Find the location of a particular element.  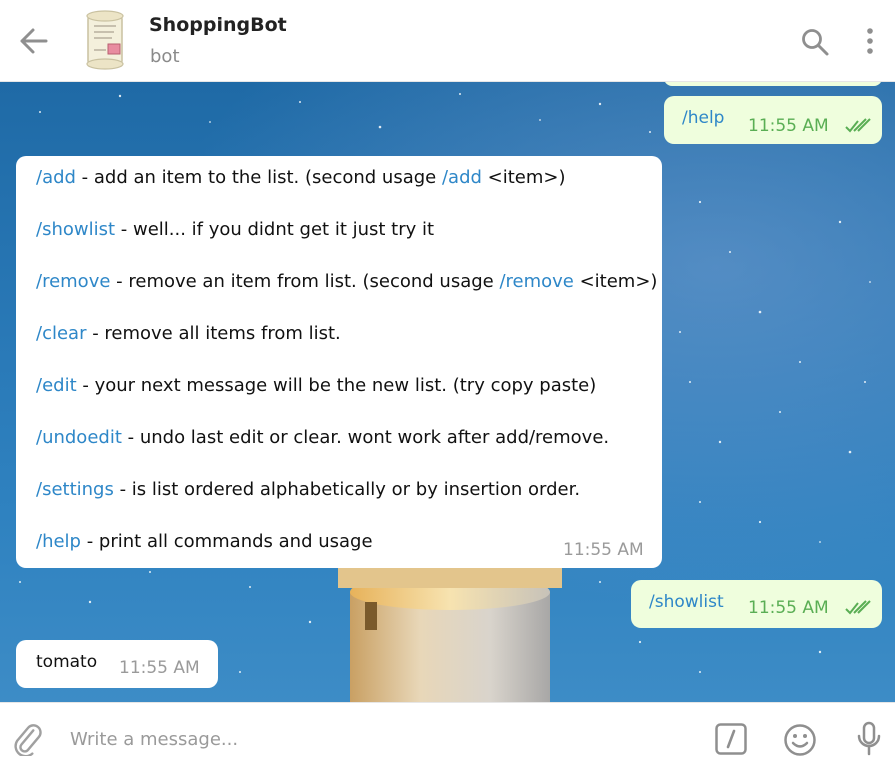

paperclip-icon is located at coordinates (27, 739).